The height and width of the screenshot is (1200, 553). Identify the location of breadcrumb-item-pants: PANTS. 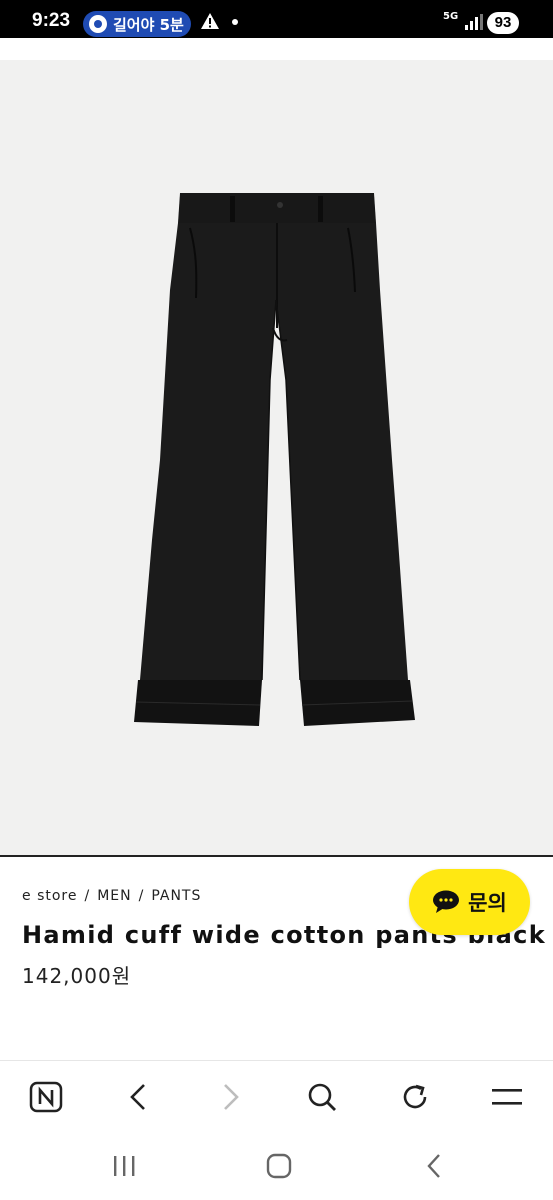
(176, 896).